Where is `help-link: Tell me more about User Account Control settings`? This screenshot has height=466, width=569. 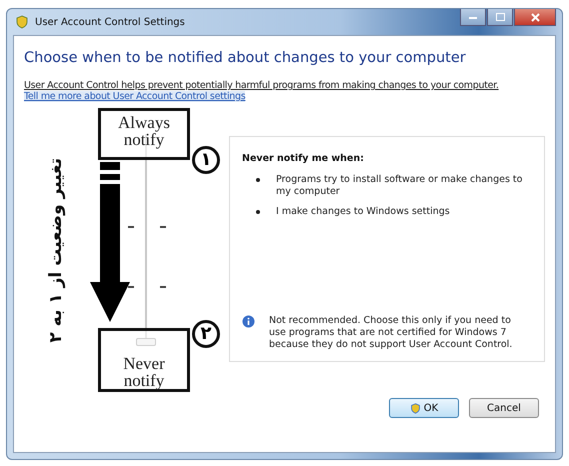
help-link: Tell me more about User Account Control settings is located at coordinates (135, 96).